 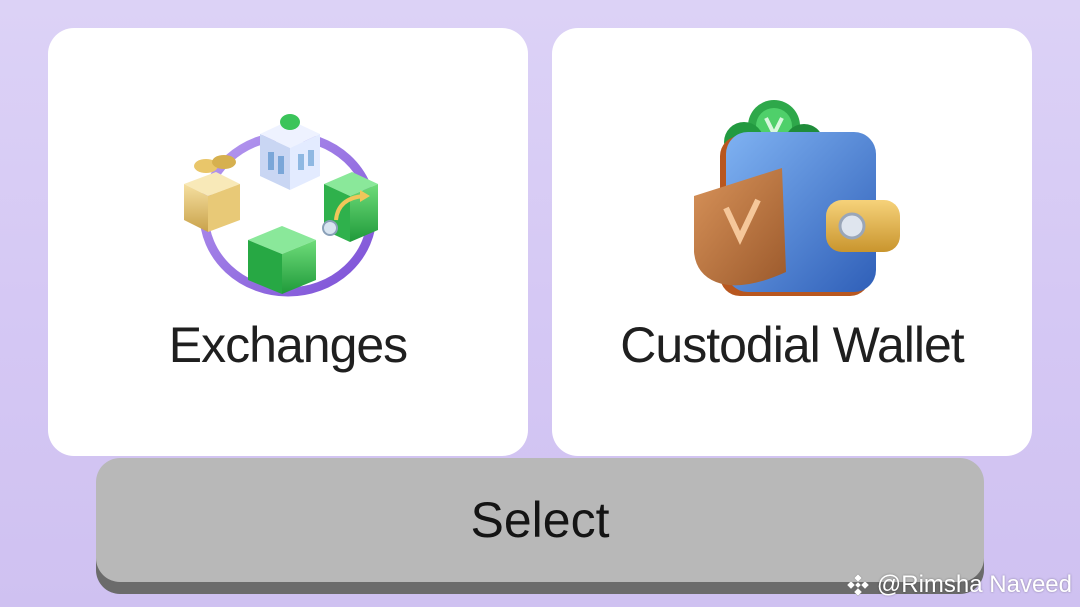 I want to click on custodial-wallet-label: Custodial Wallet, so click(x=792, y=345).